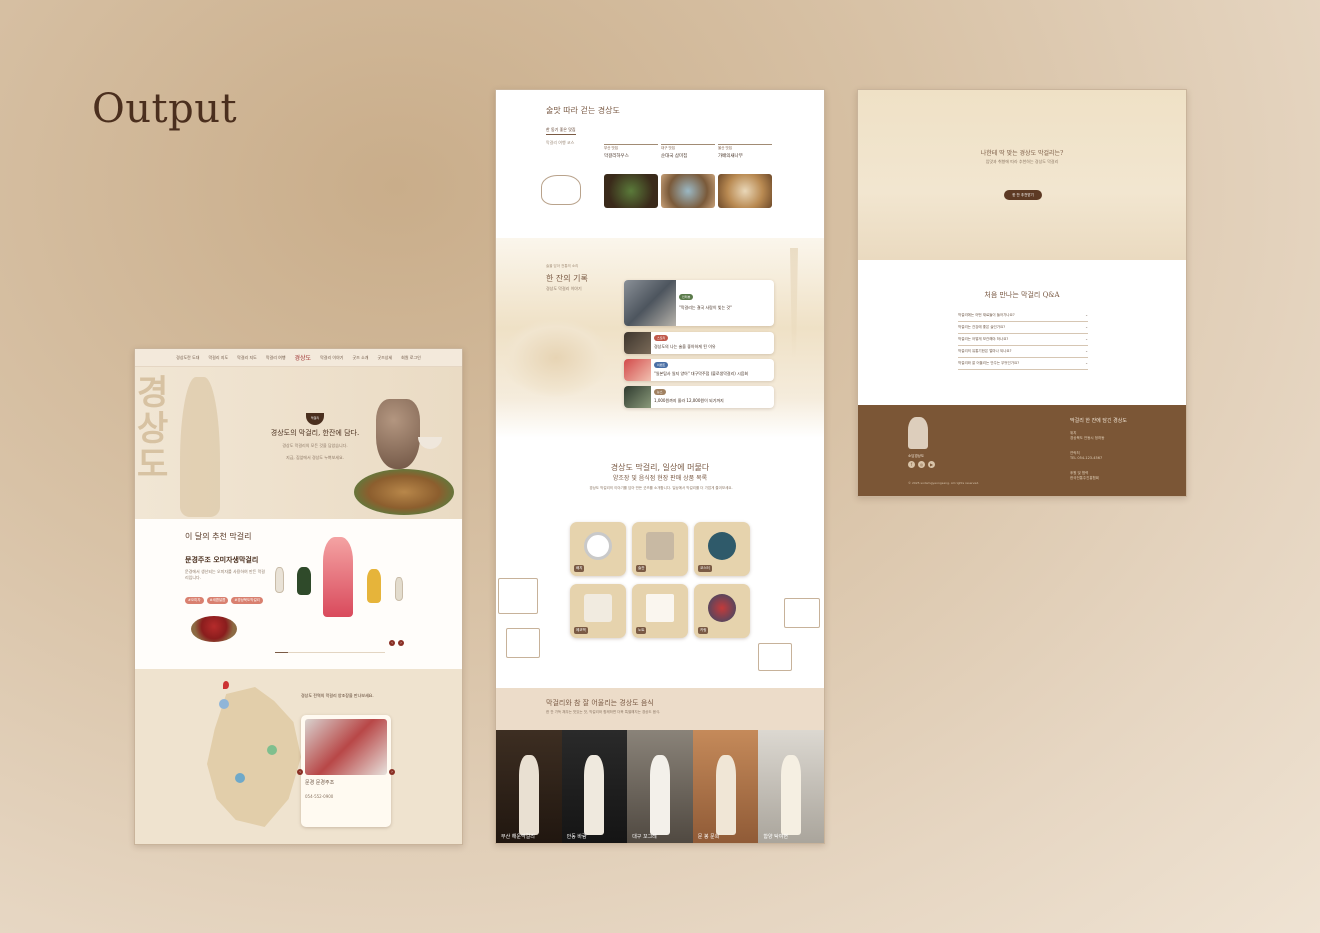  What do you see at coordinates (303, 357) in the screenshot?
I see `logo: 경상도` at bounding box center [303, 357].